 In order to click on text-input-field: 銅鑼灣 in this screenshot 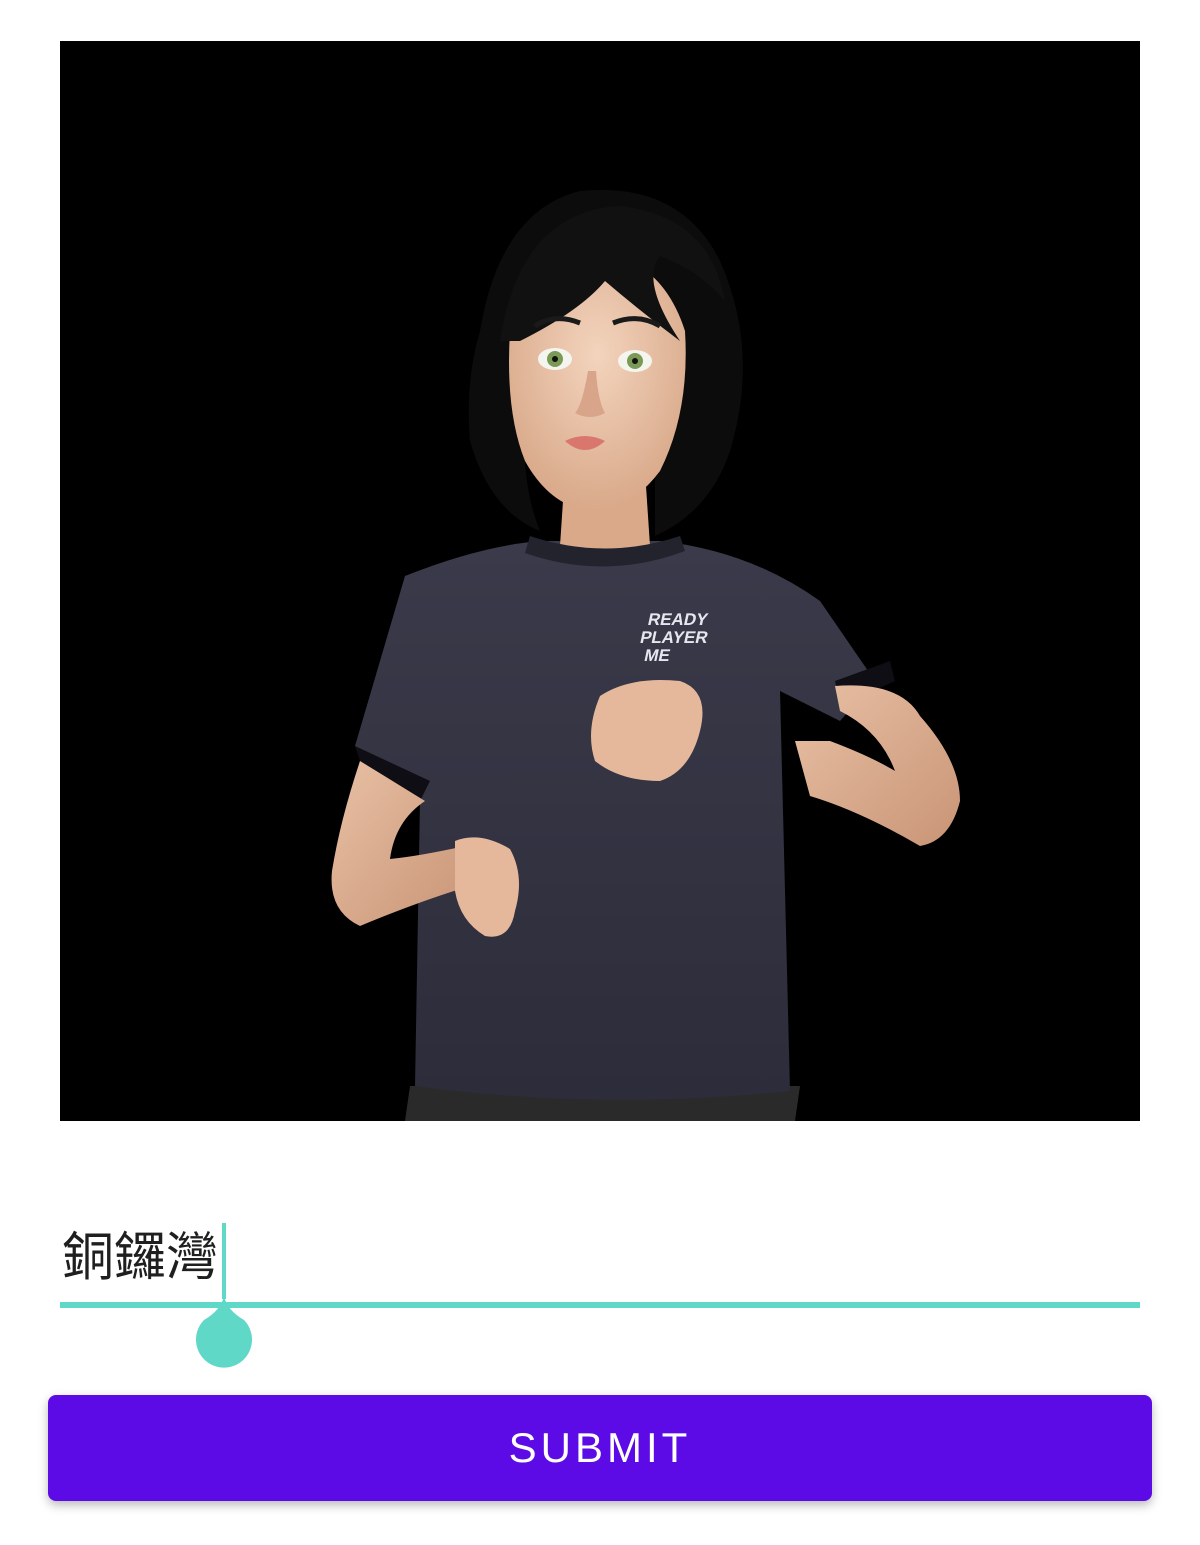, I will do `click(600, 1285)`.